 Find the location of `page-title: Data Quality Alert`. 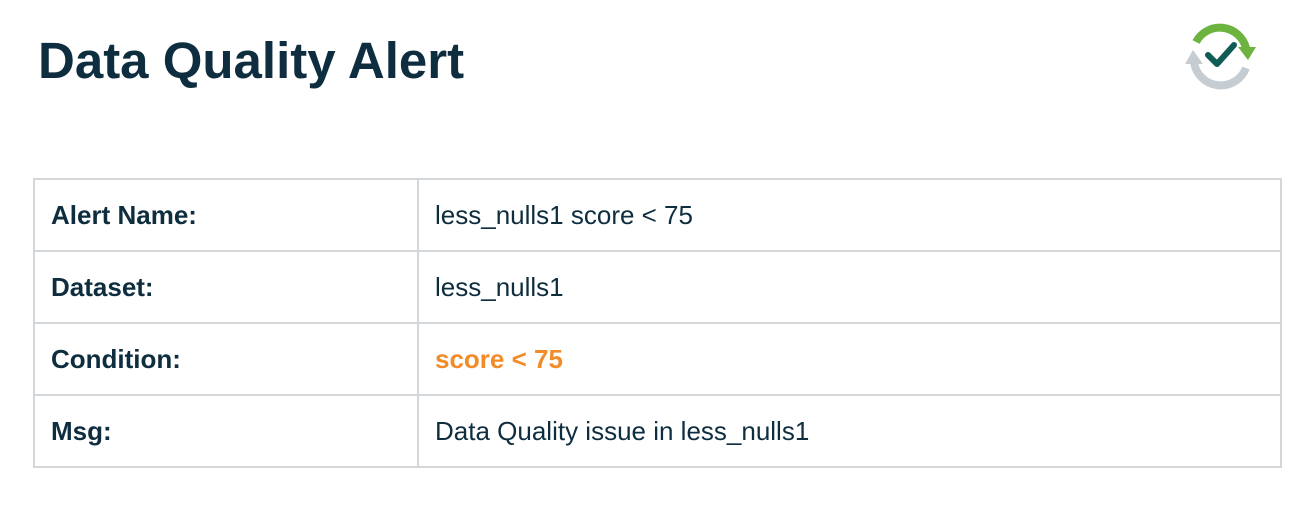

page-title: Data Quality Alert is located at coordinates (251, 60).